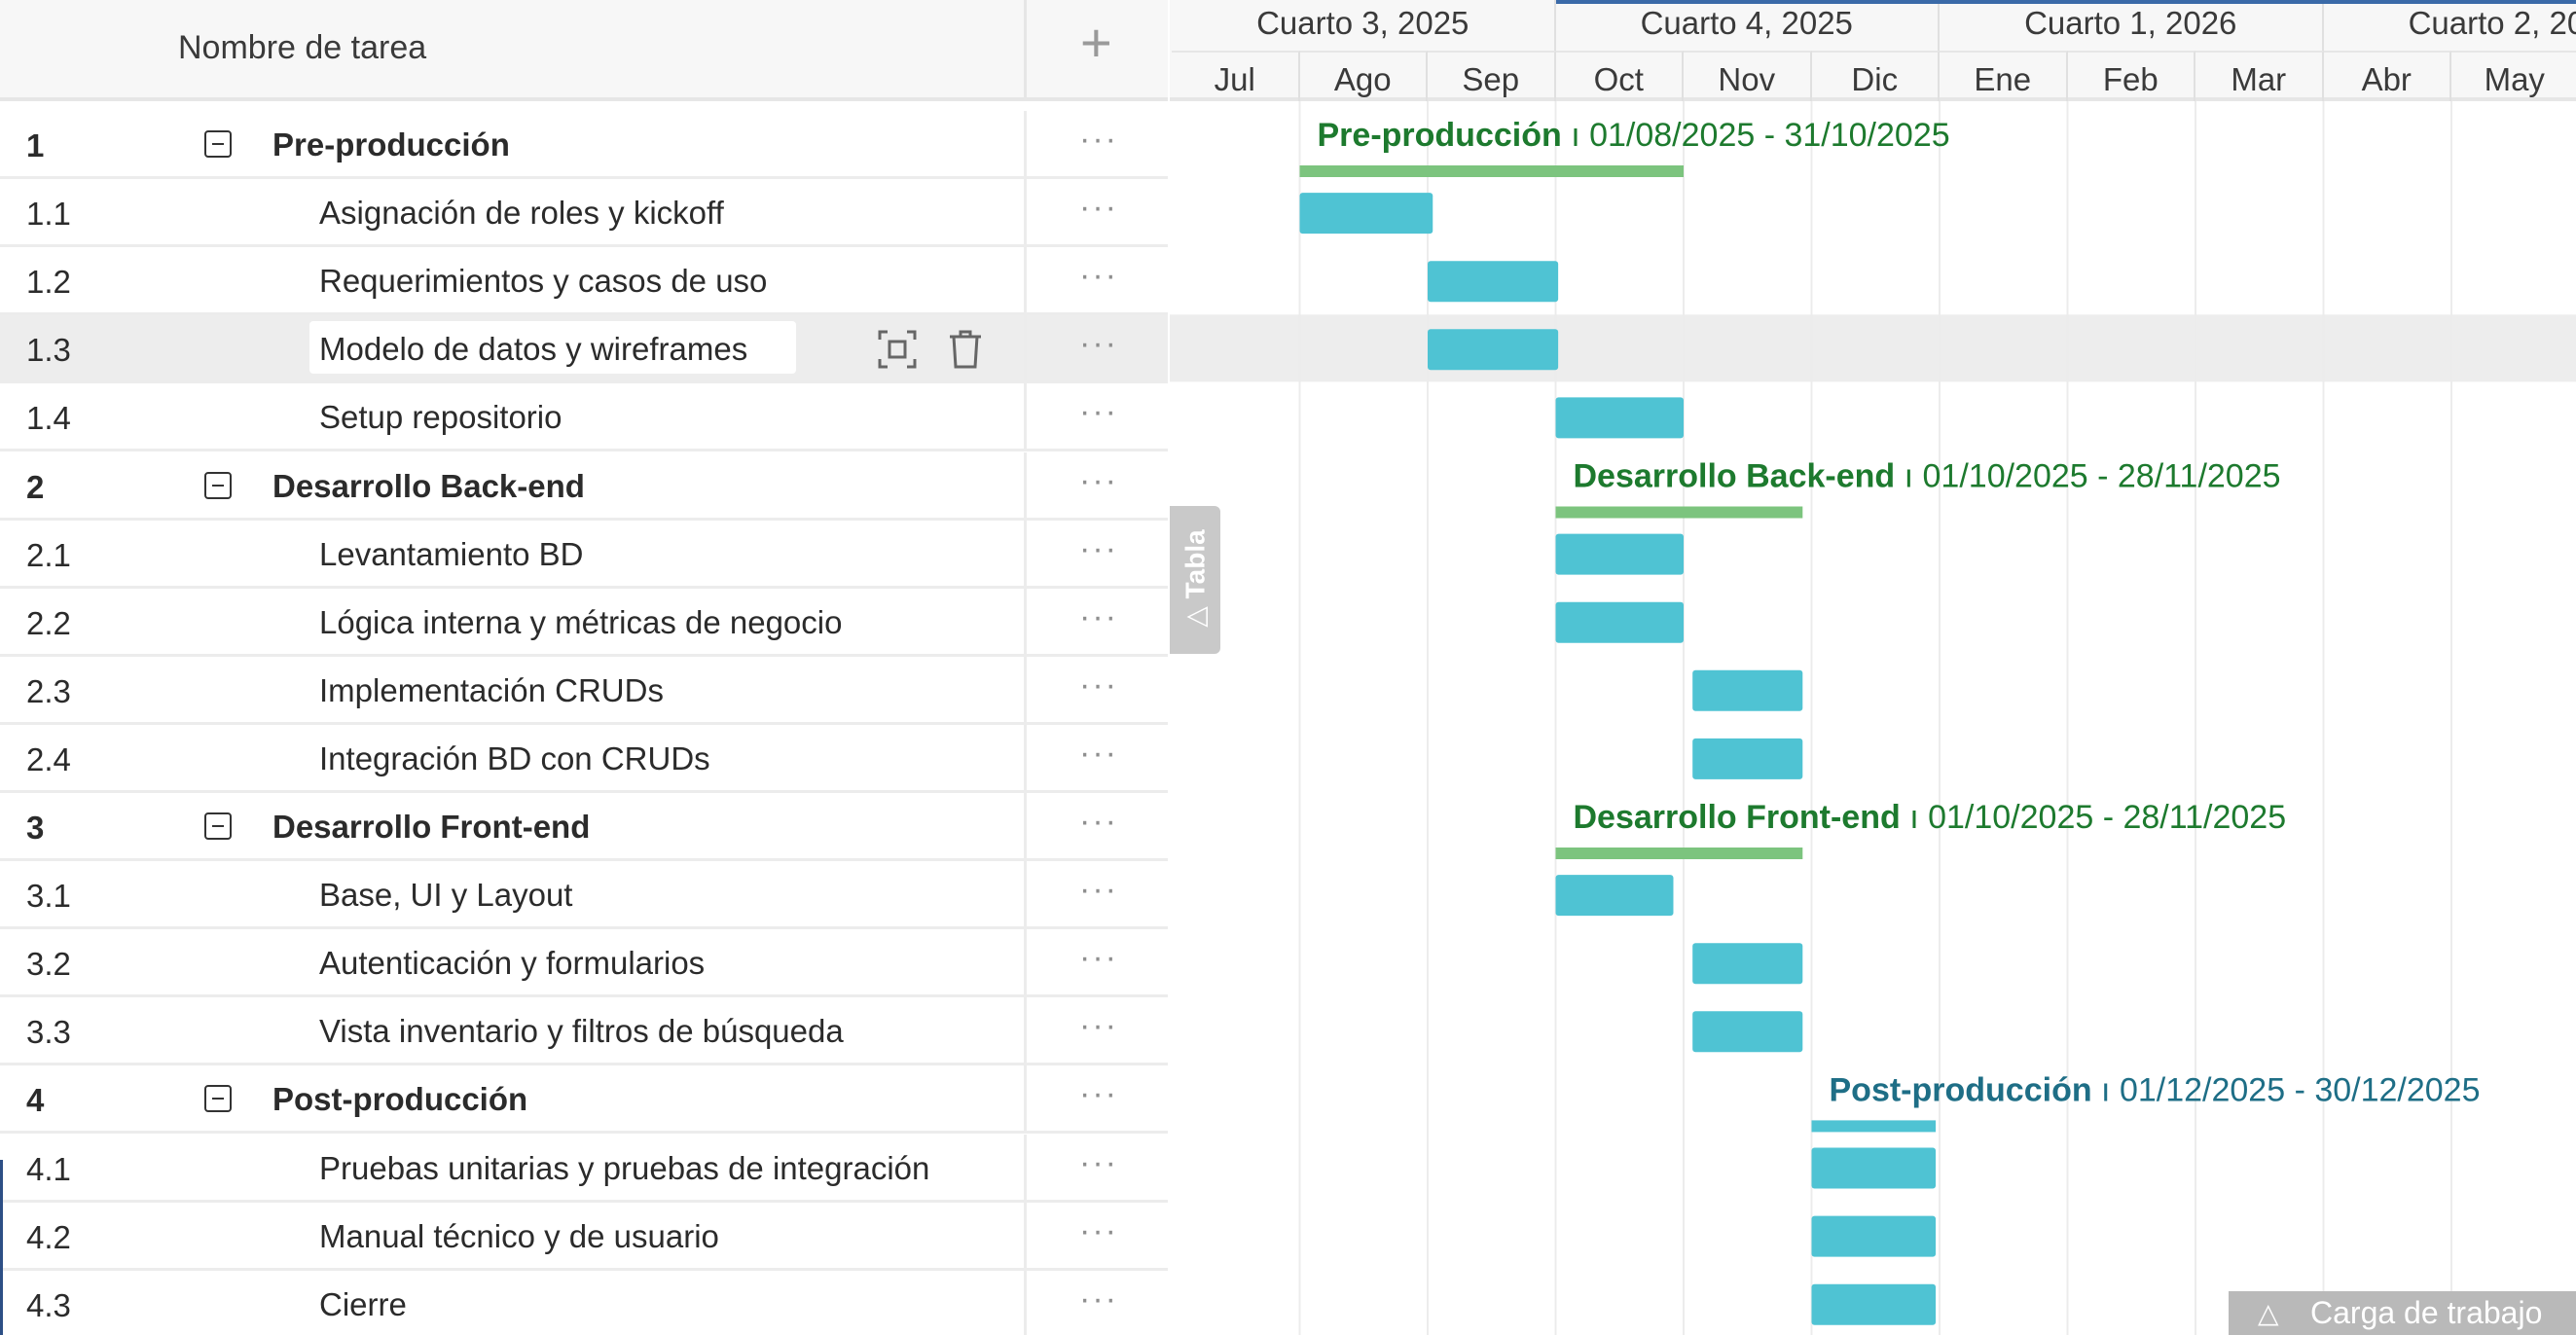  I want to click on summary-bar-dates: 01/12/2025 - 30/12/2025, so click(2300, 1089).